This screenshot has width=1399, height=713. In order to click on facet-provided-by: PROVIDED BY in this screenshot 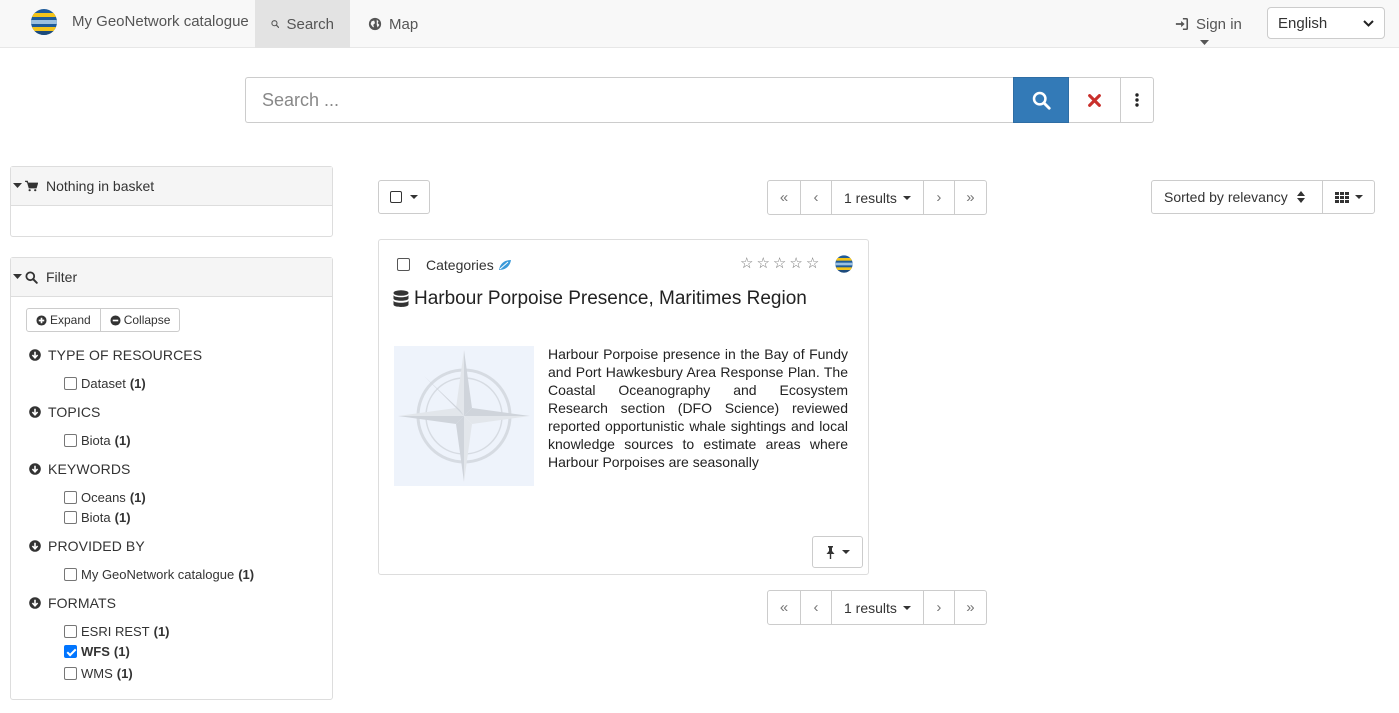, I will do `click(87, 546)`.